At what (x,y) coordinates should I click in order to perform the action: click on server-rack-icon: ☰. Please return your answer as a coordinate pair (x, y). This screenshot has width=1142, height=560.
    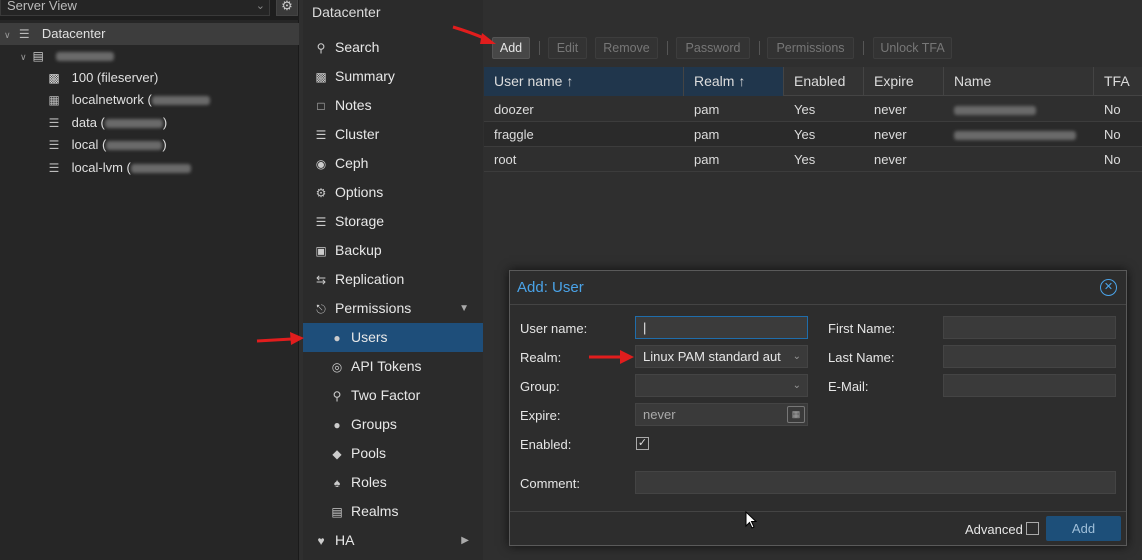
    Looking at the image, I should click on (24, 34).